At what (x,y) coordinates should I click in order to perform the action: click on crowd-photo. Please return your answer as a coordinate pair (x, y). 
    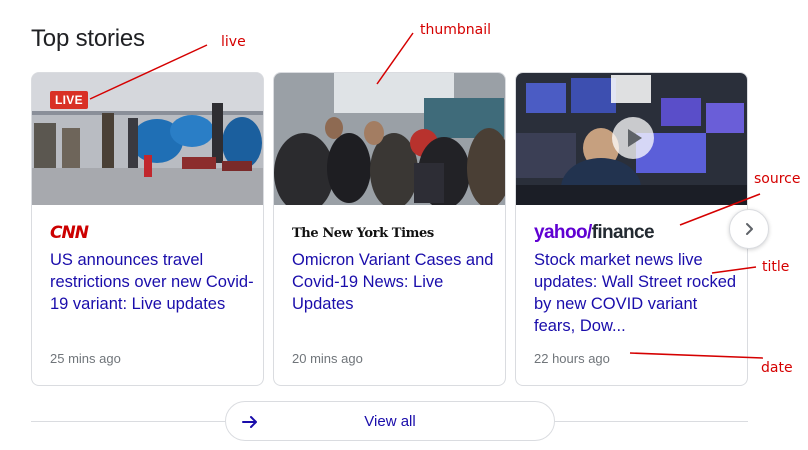
    Looking at the image, I should click on (389, 139).